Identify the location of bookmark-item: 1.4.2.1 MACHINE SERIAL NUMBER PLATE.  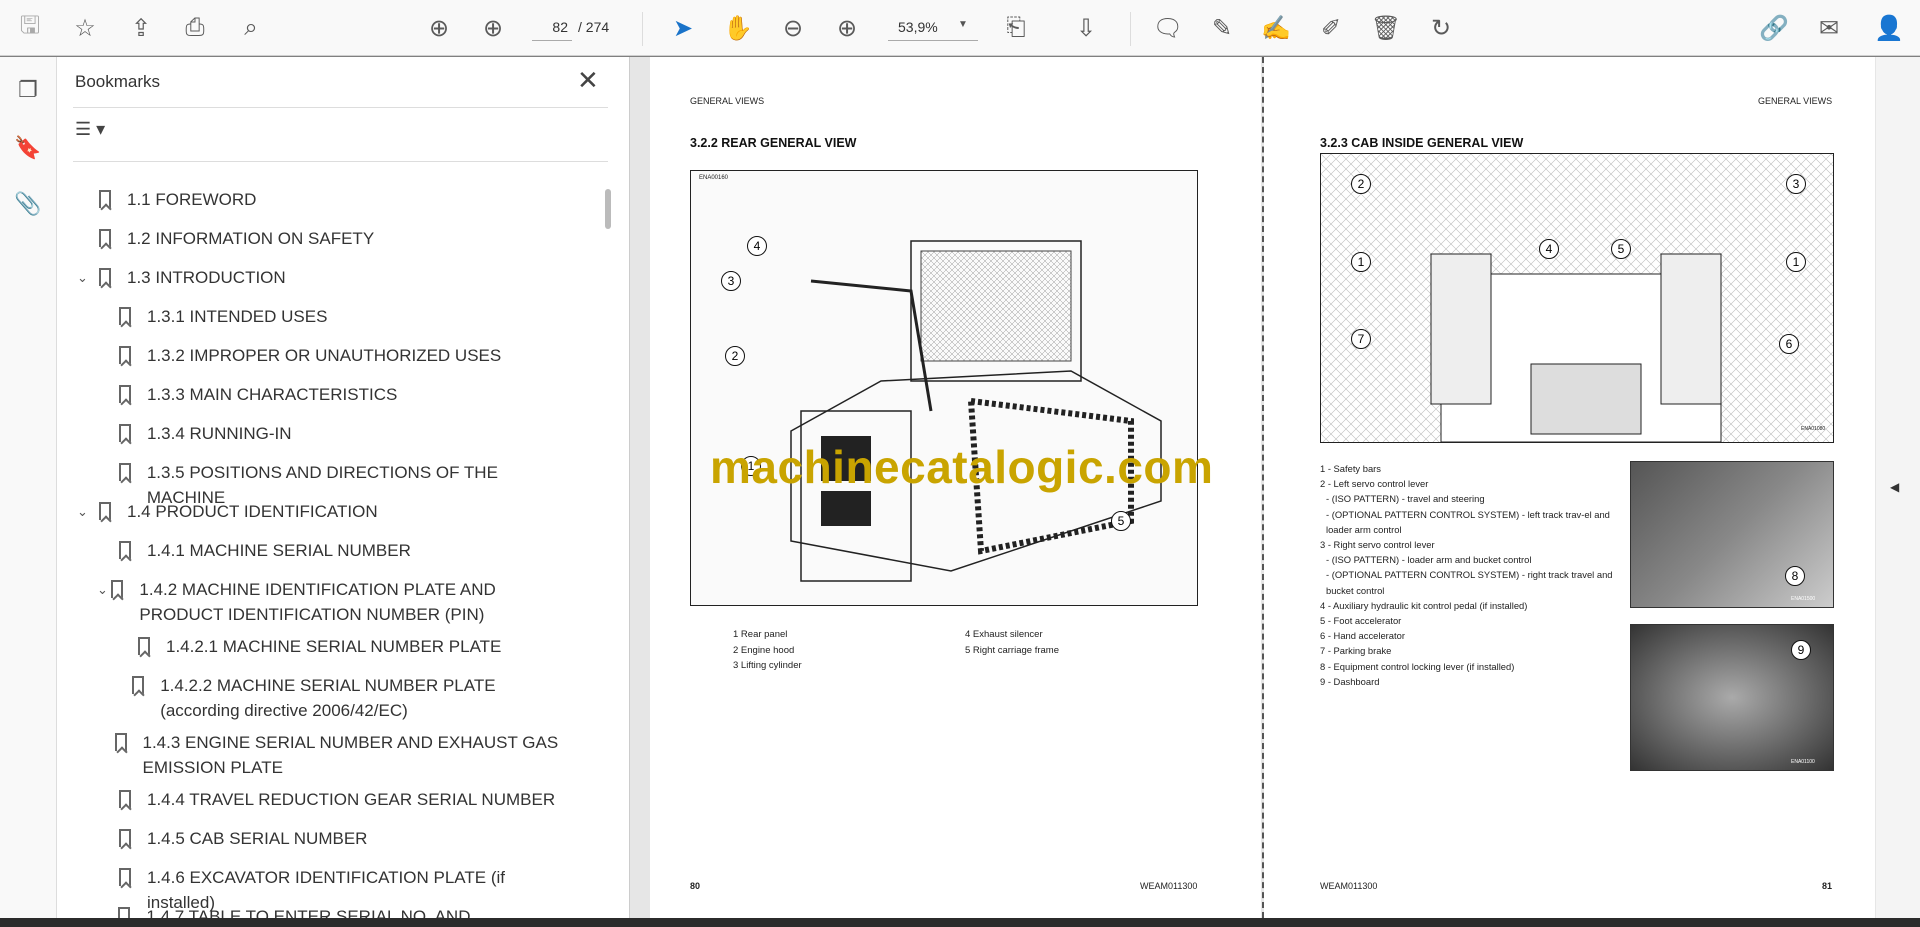
(346, 646).